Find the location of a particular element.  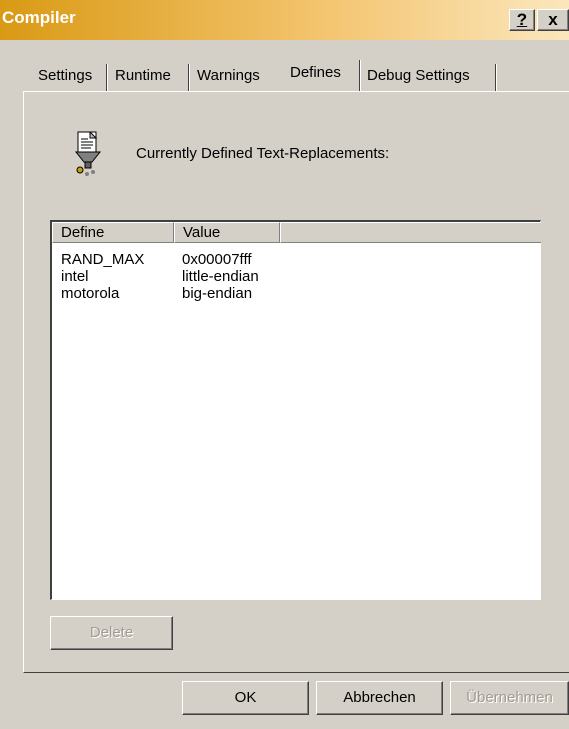

delete-button: Delete is located at coordinates (111, 633).